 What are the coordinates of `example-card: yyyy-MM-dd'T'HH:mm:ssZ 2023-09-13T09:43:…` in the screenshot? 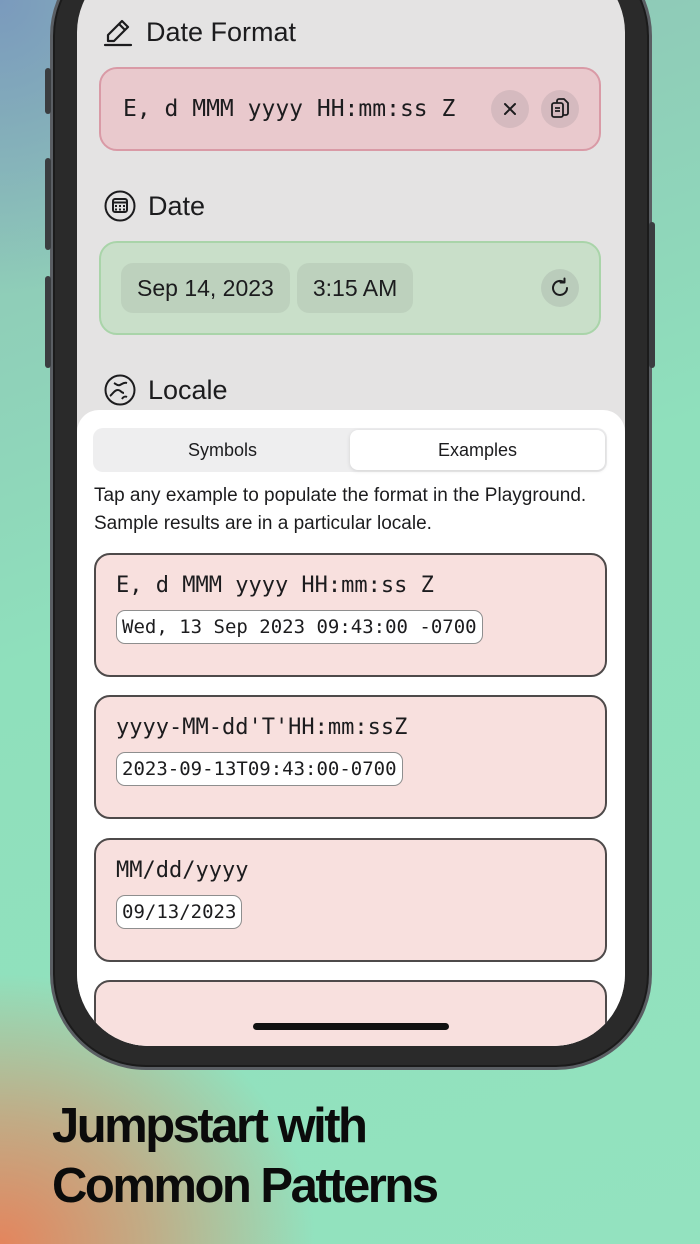 It's located at (350, 757).